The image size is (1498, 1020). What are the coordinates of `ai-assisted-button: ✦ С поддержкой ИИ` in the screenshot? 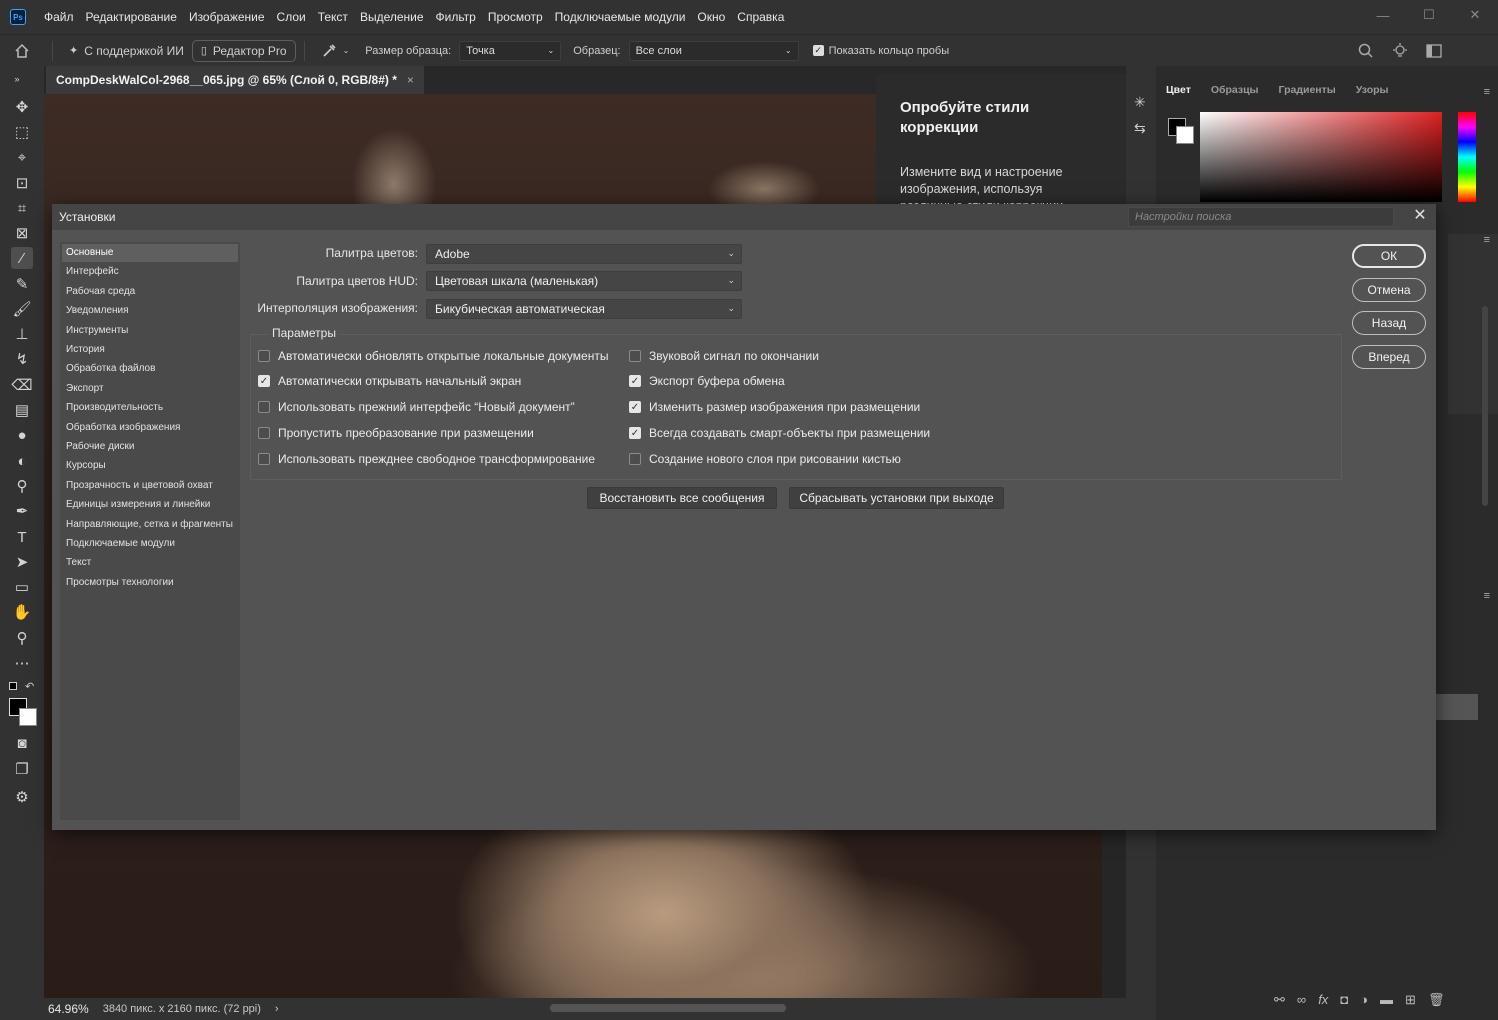 It's located at (126, 51).